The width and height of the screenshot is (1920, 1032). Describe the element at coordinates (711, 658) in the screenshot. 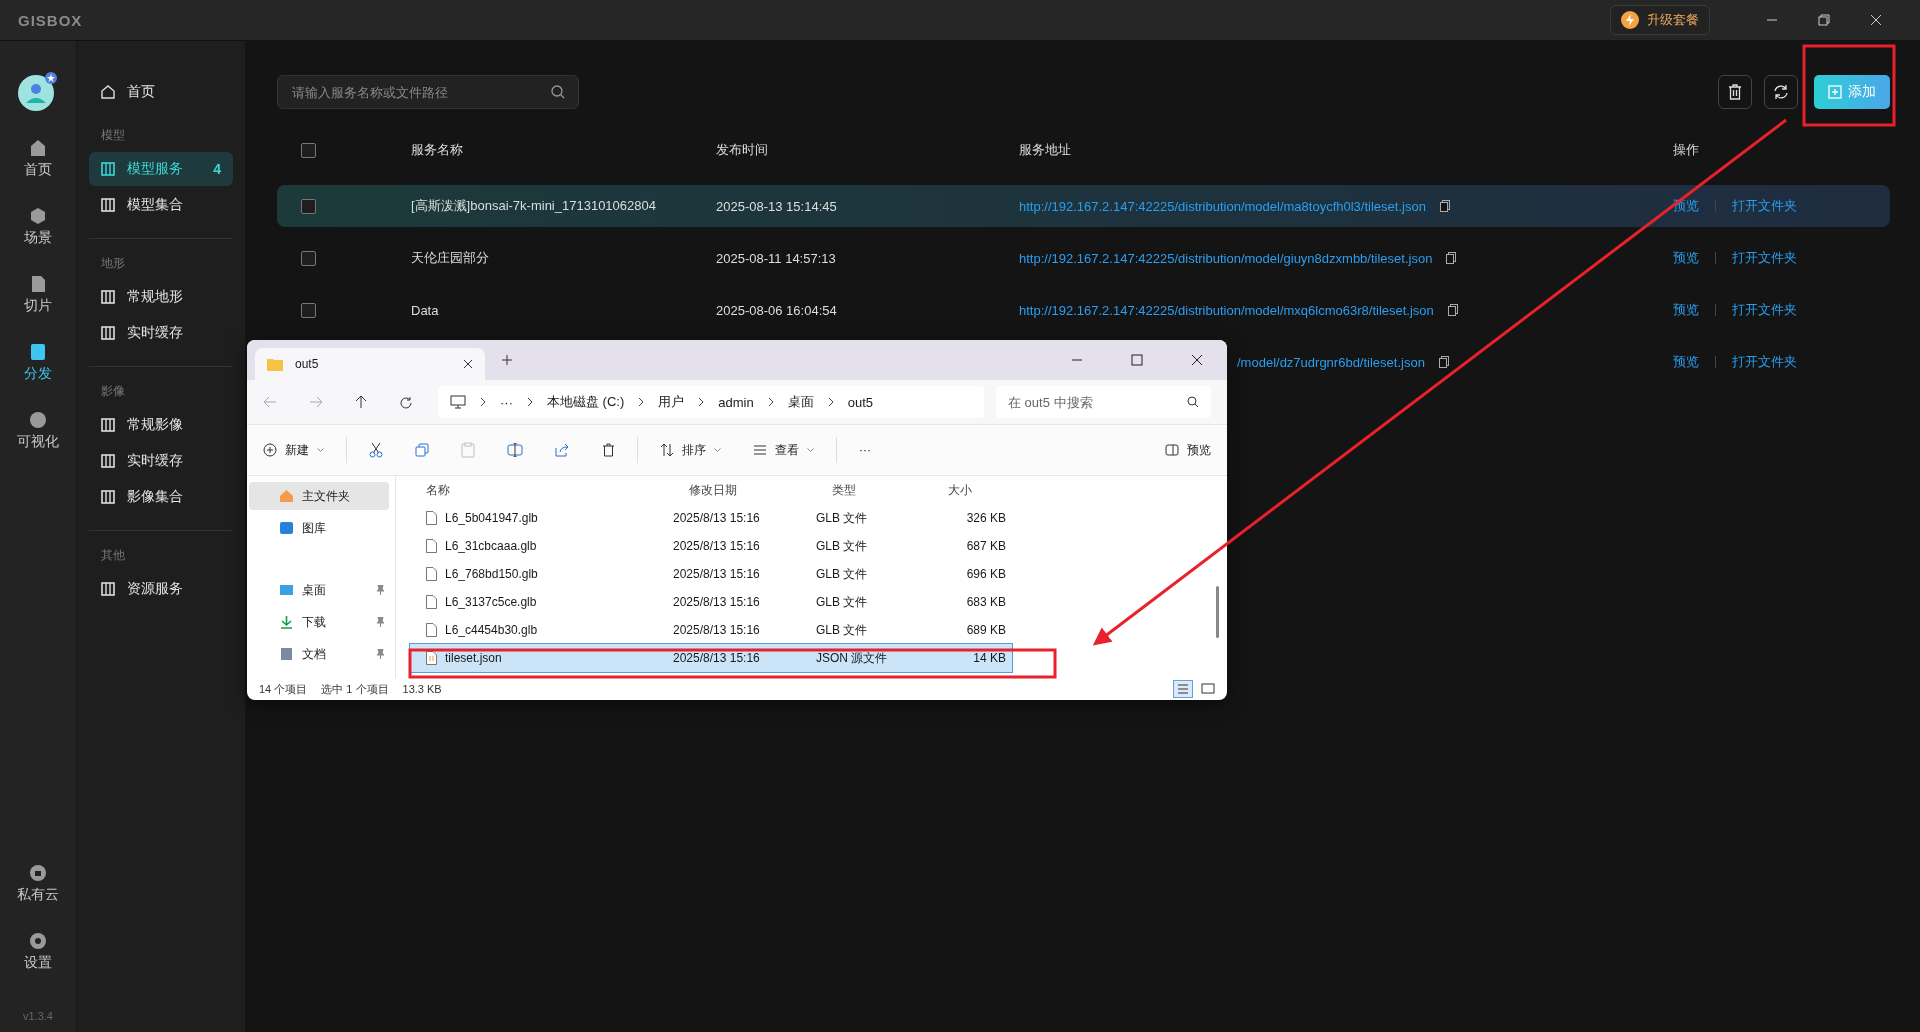

I see `file-row: tileset.json 2025/8/13 15:16 JSON 源文件 14 KB` at that location.